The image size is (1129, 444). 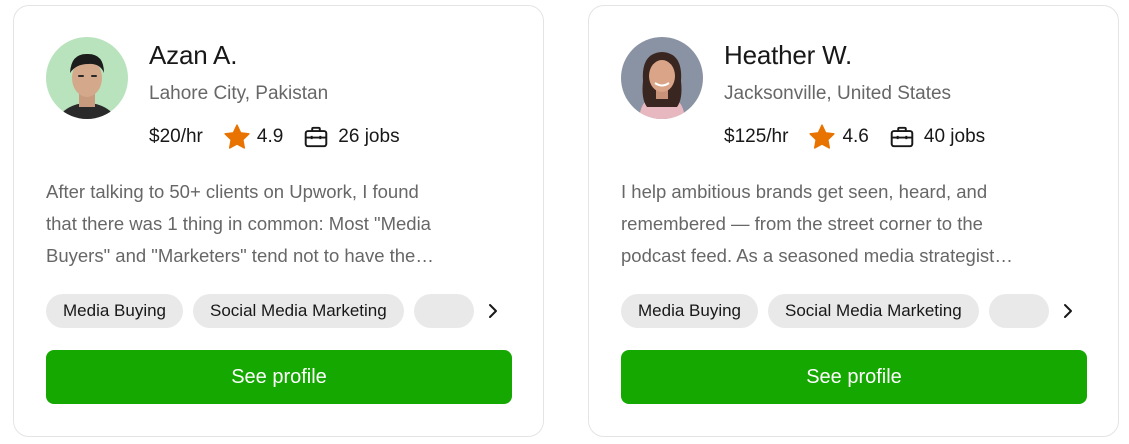 I want to click on rating-value: 4.6, so click(x=855, y=136).